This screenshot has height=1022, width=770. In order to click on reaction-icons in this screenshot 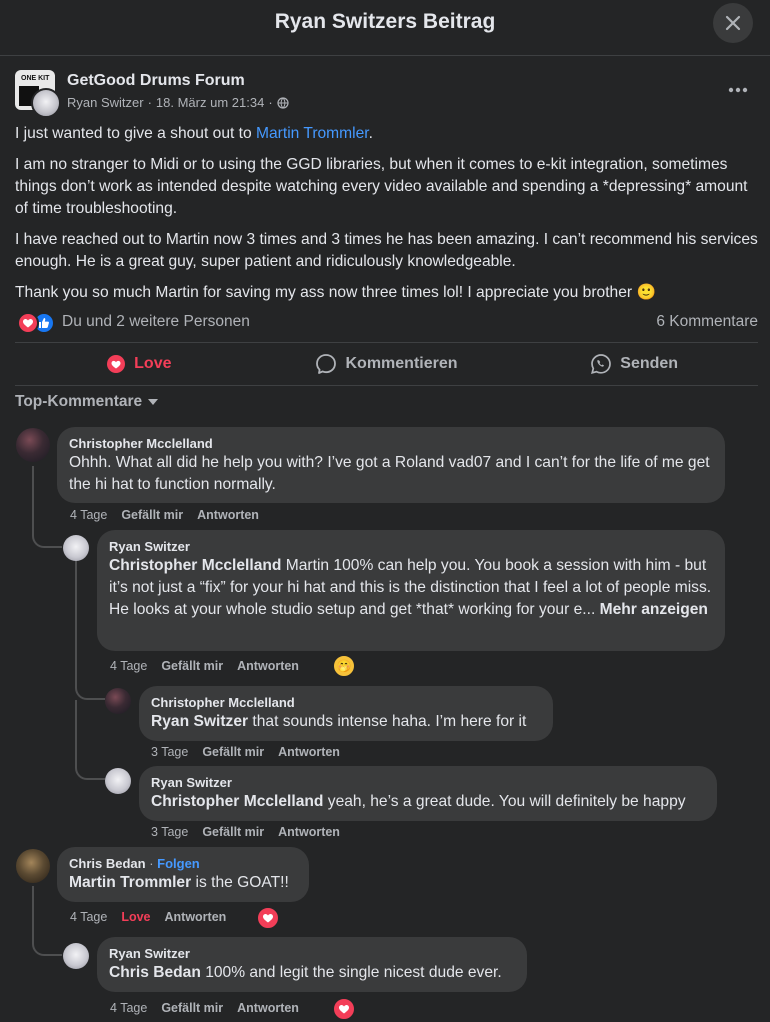, I will do `click(37, 323)`.